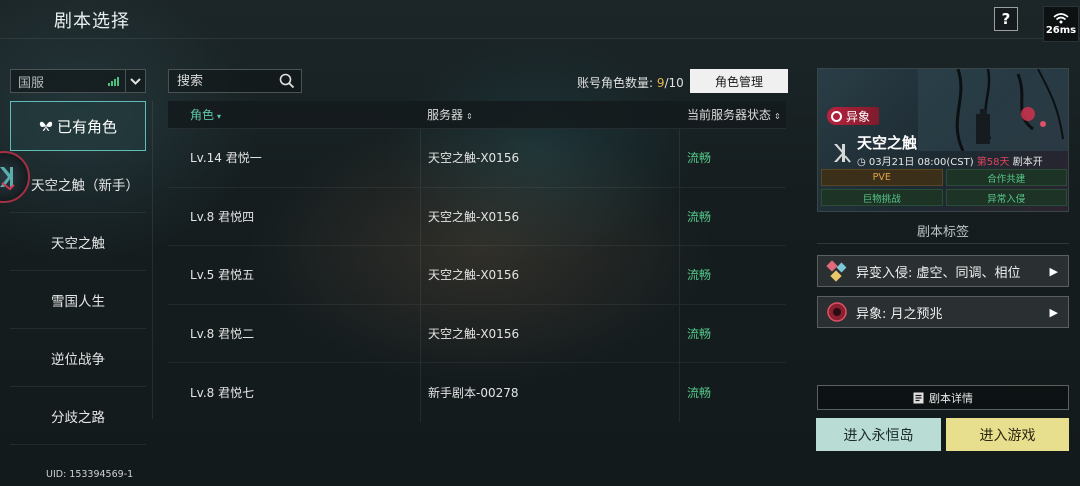 This screenshot has height=486, width=1080. What do you see at coordinates (294, 114) in the screenshot?
I see `column-header-role: 角色 ▾` at bounding box center [294, 114].